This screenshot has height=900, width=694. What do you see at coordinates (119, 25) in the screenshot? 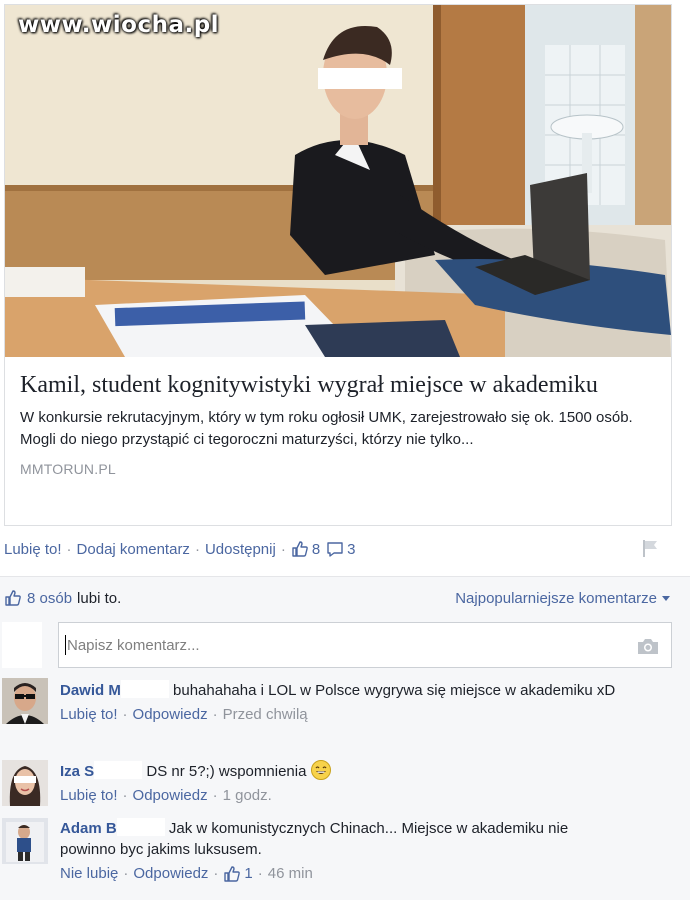
I see `watermark: www.wiocha.pl` at bounding box center [119, 25].